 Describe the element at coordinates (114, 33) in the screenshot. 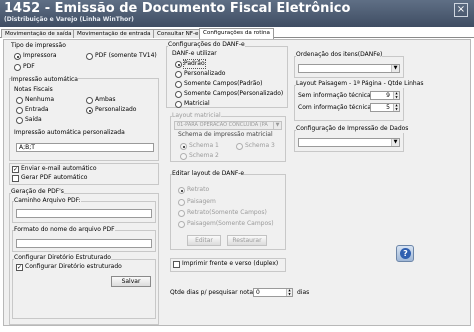

I see `tab-movimentacao-entrada: Movimentação de entrada` at that location.